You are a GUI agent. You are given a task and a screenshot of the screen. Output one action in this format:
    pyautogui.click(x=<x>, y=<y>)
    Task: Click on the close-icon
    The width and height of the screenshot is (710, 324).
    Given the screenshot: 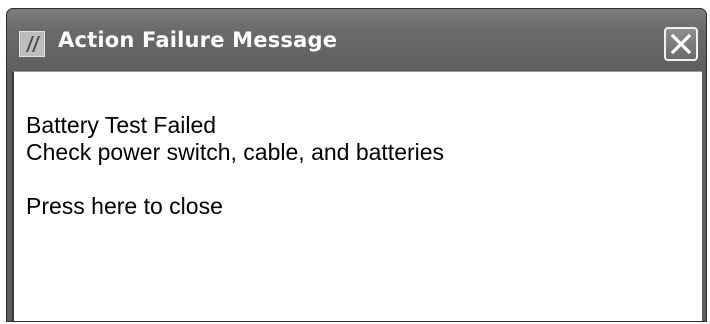 What is the action you would take?
    pyautogui.click(x=681, y=44)
    